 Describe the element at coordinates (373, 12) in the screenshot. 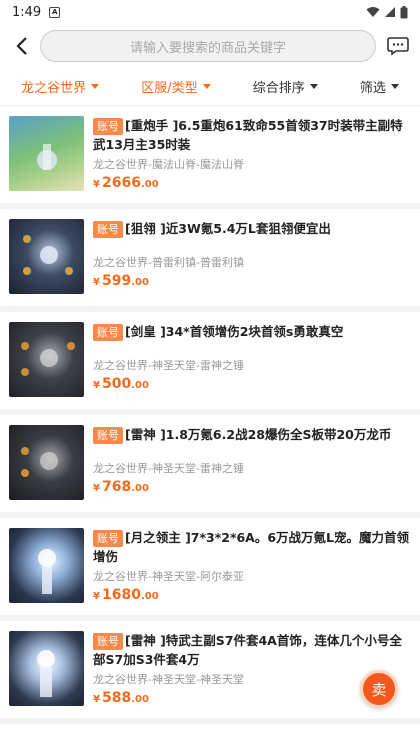

I see `wifi-icon` at that location.